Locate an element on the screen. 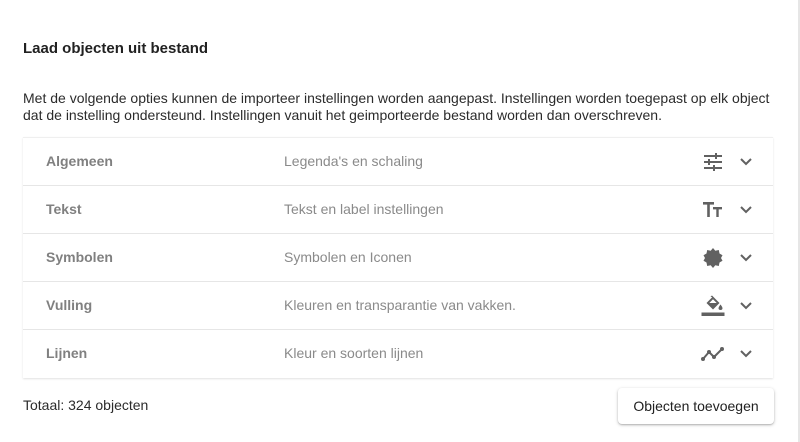 This screenshot has width=800, height=442. panel-symbolen: Symbolen Symbolen en Iconen is located at coordinates (398, 258).